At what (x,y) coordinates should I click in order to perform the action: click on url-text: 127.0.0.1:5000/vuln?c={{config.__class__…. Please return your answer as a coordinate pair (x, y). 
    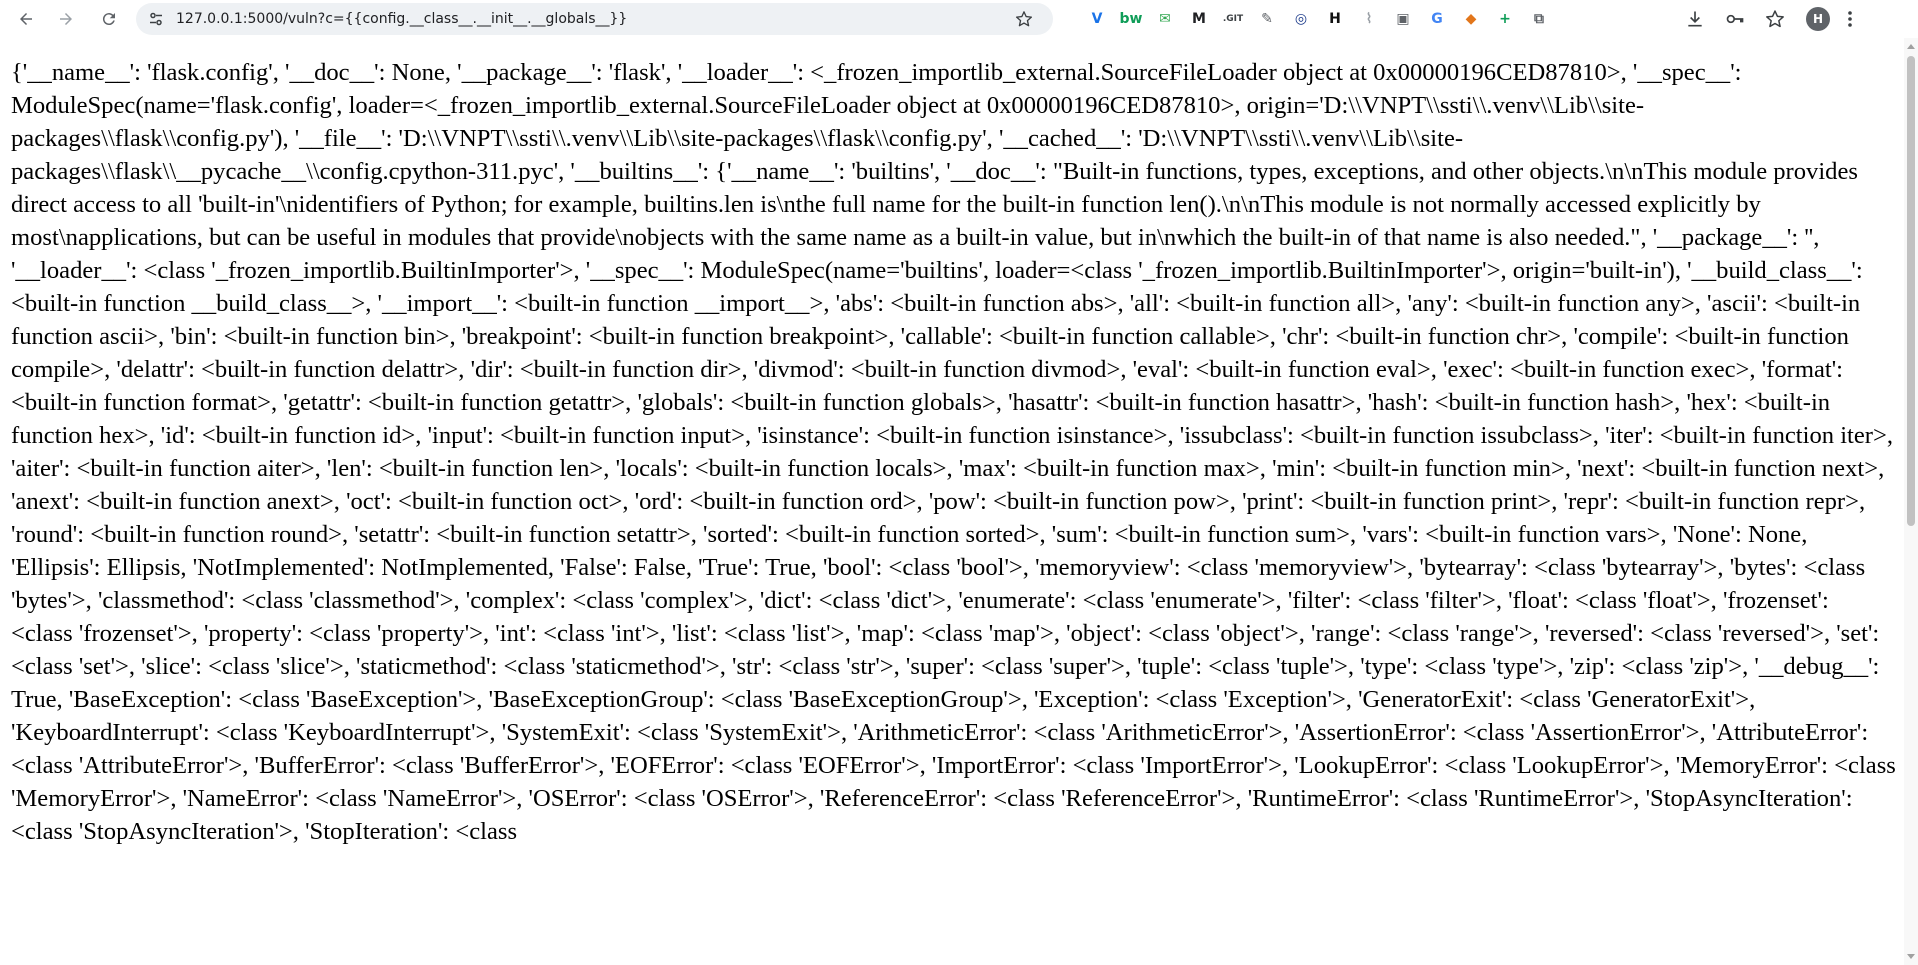
    Looking at the image, I should click on (401, 19).